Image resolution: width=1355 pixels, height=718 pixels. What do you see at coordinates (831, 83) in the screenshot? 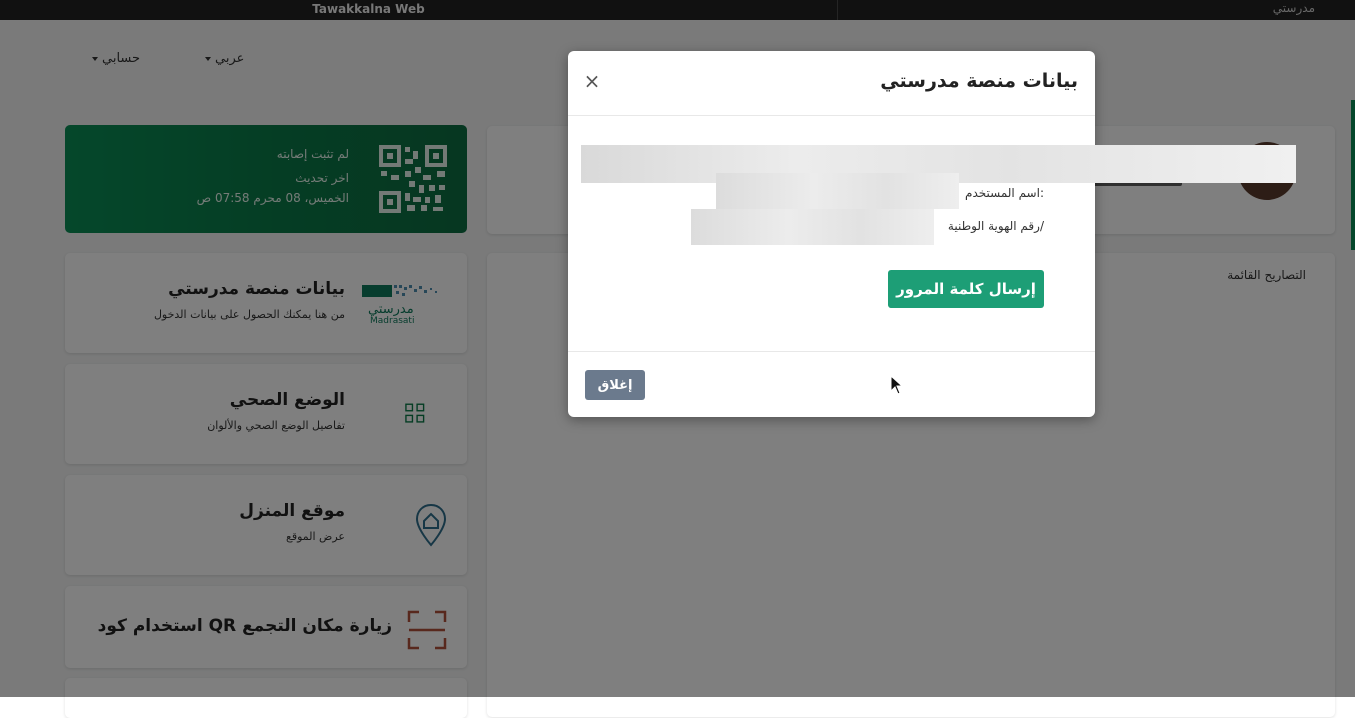
I see `modal-header: بيانات منصة مدرستي ×` at bounding box center [831, 83].